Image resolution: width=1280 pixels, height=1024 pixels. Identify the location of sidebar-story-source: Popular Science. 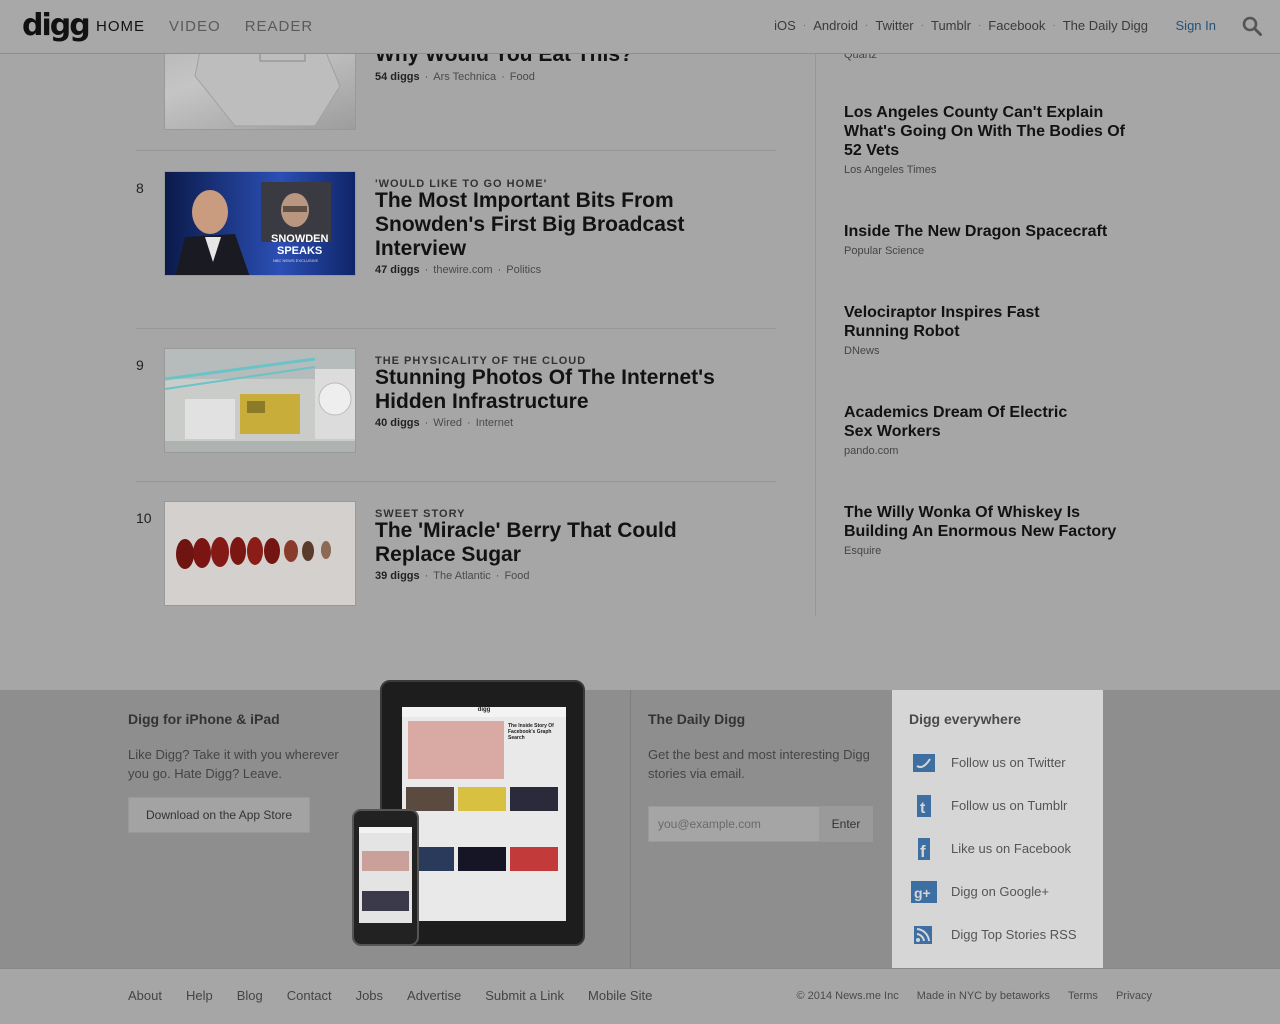
(994, 251).